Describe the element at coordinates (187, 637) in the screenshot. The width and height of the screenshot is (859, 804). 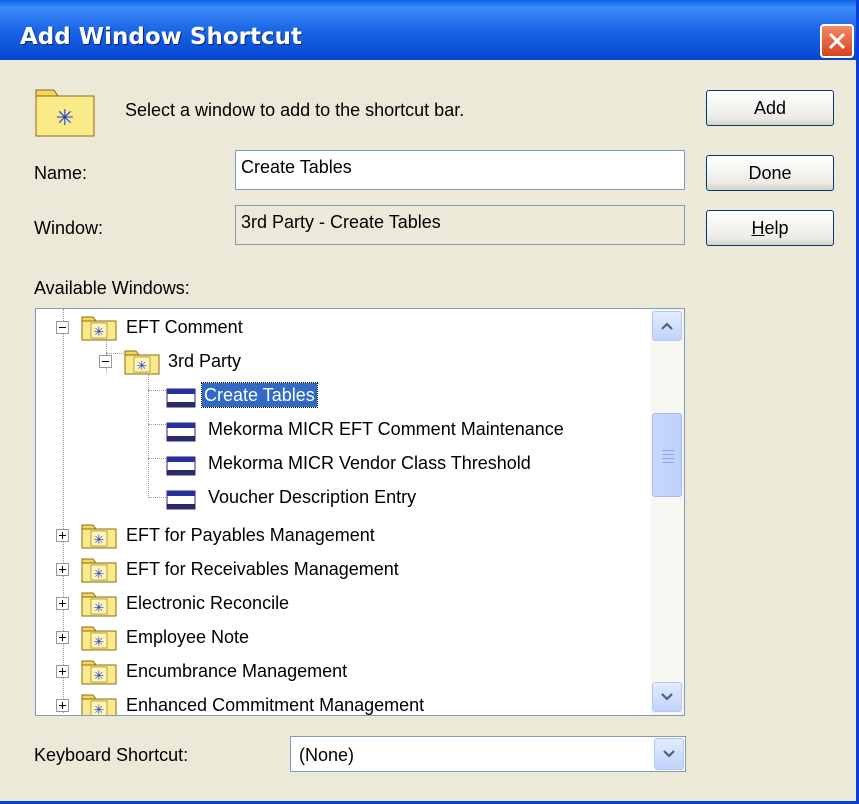
I see `tree-node-label: Employee Note` at that location.